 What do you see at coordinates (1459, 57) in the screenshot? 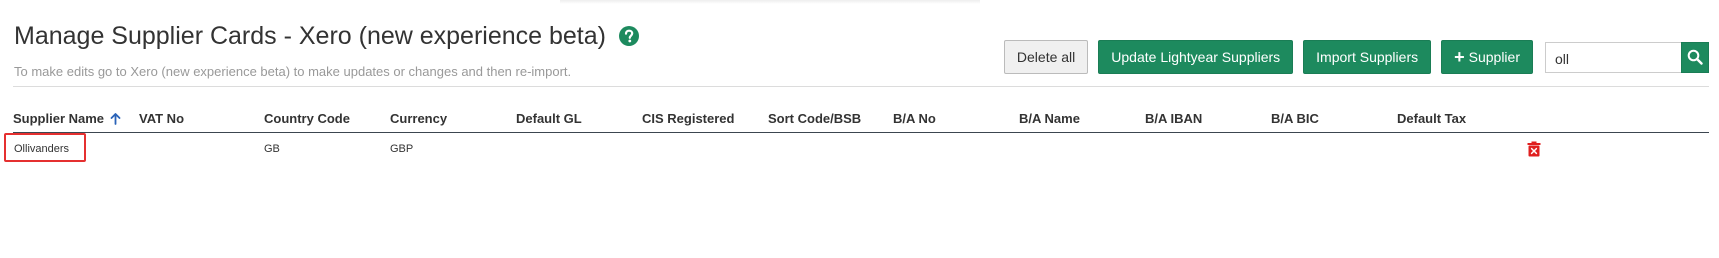
I see `plus-icon: +` at bounding box center [1459, 57].